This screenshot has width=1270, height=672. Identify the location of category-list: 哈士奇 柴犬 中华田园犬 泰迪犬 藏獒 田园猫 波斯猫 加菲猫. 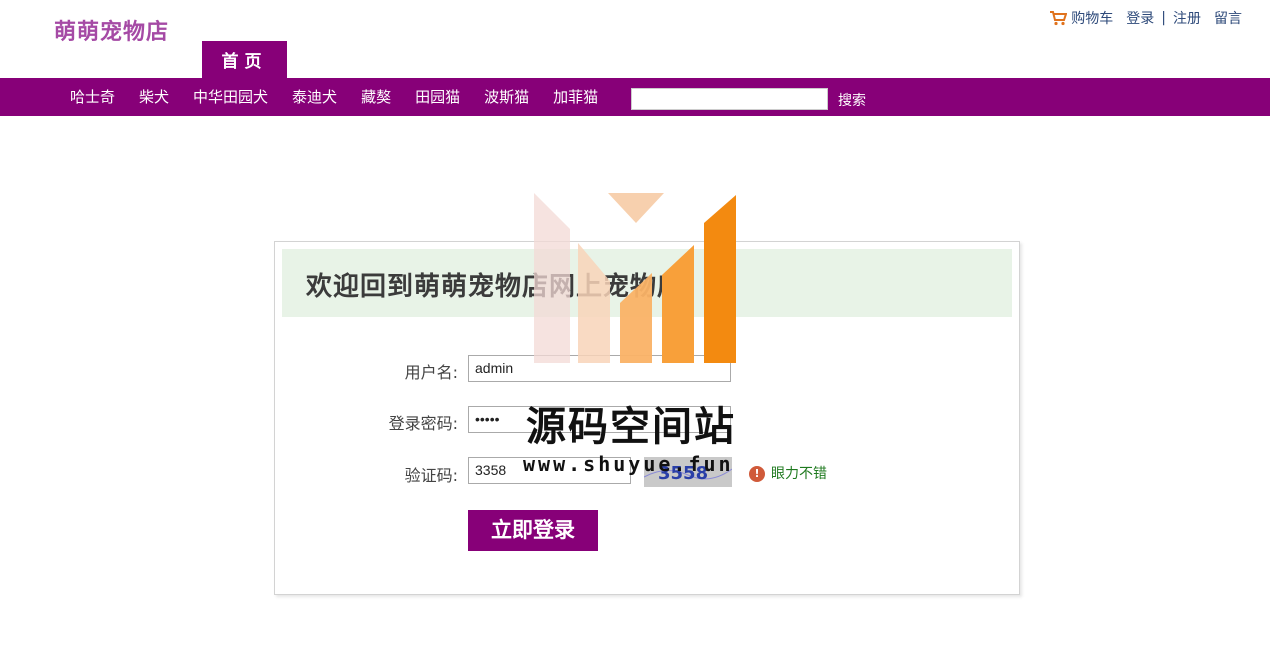
(334, 97).